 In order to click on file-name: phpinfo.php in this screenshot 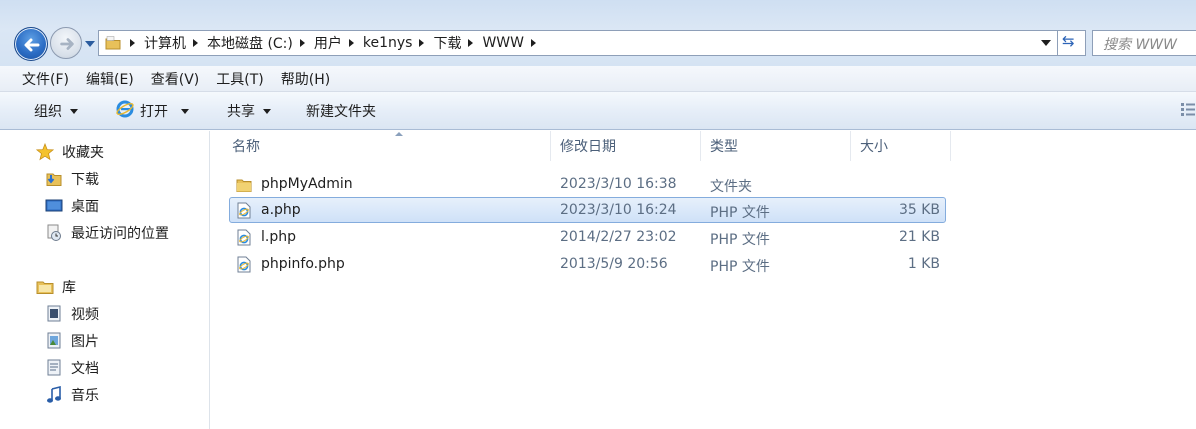, I will do `click(303, 264)`.